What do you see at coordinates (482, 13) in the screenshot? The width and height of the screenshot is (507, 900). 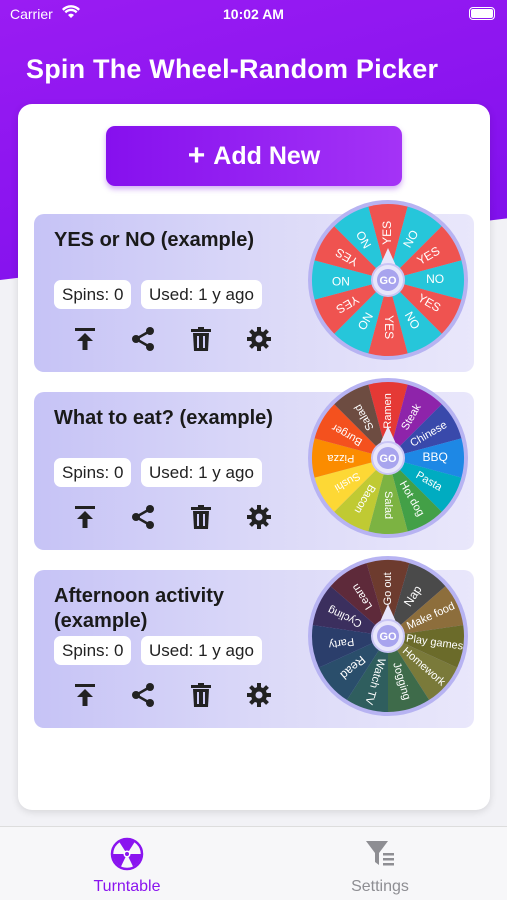 I see `battery-icon` at bounding box center [482, 13].